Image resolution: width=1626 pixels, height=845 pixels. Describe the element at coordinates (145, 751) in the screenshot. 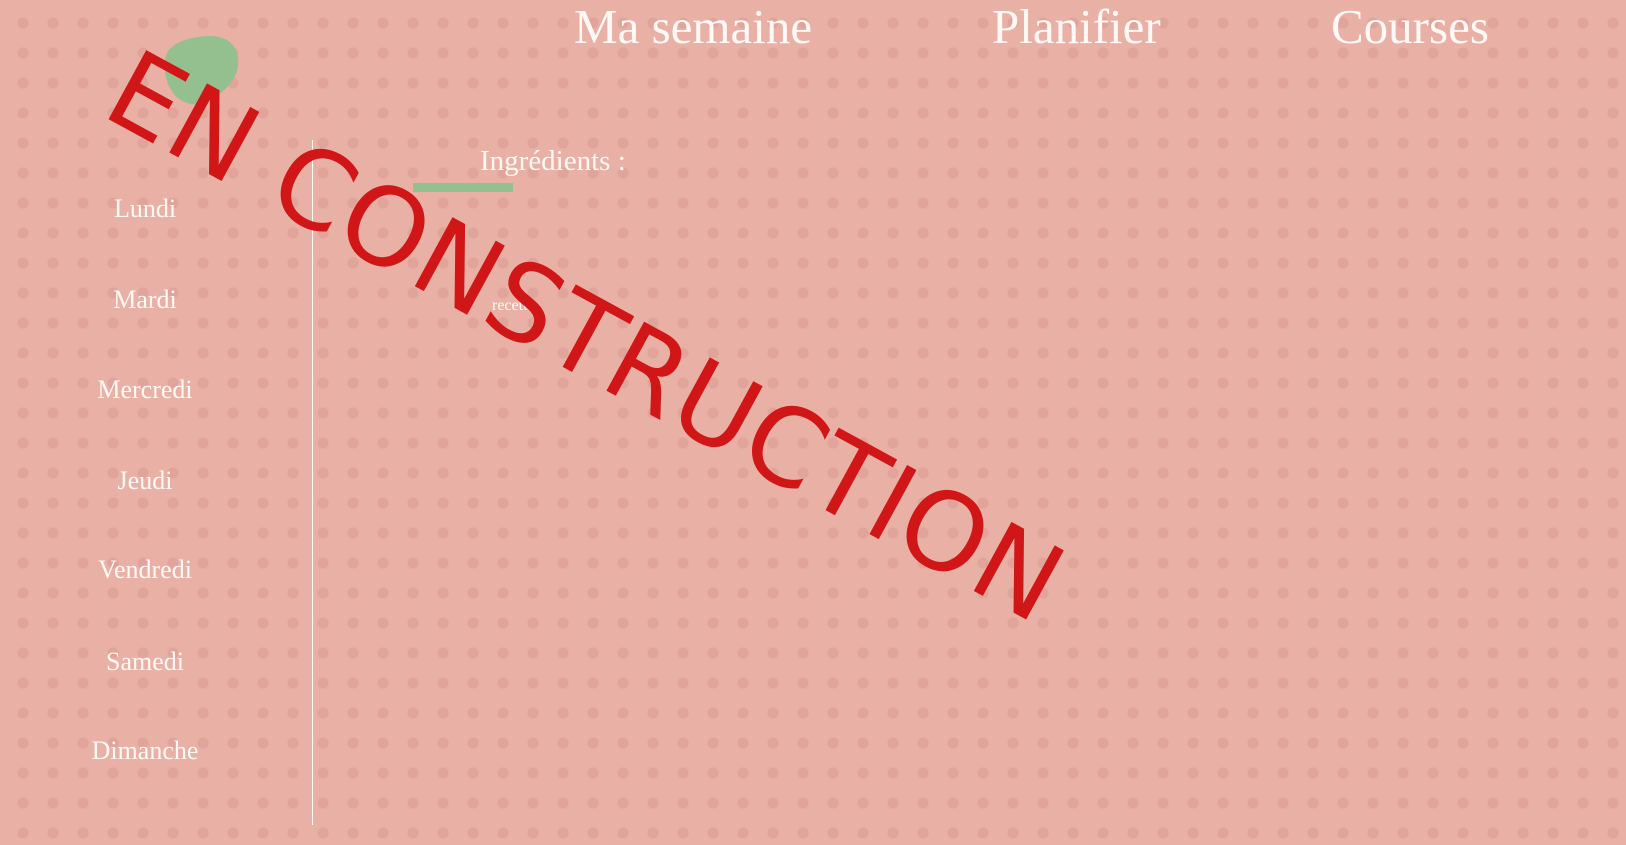

I see `sidebar-item-dimanche: Dimanche` at that location.